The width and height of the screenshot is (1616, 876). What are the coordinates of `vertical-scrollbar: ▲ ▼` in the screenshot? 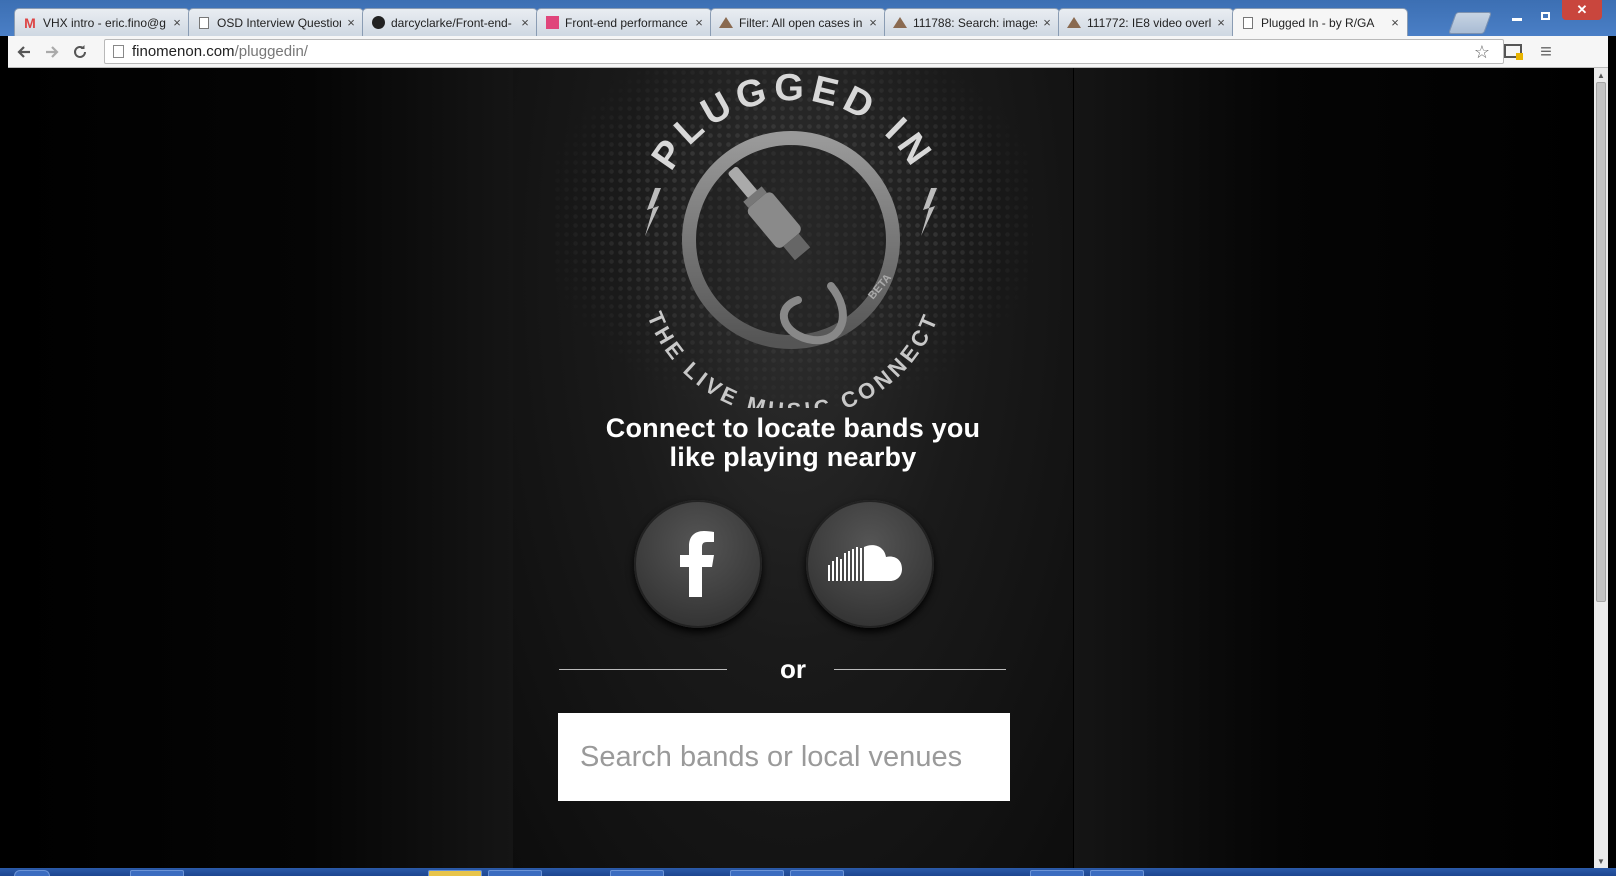 It's located at (1601, 468).